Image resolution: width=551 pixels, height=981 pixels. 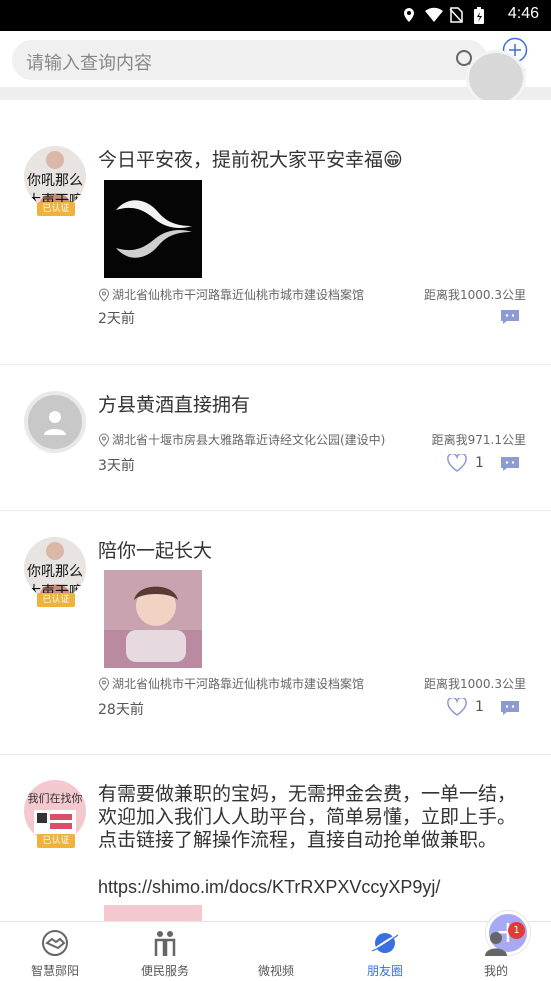 I want to click on post-link: https://shimo.im/docs/KTrRXPXVccyXP9yj/, so click(x=269, y=887).